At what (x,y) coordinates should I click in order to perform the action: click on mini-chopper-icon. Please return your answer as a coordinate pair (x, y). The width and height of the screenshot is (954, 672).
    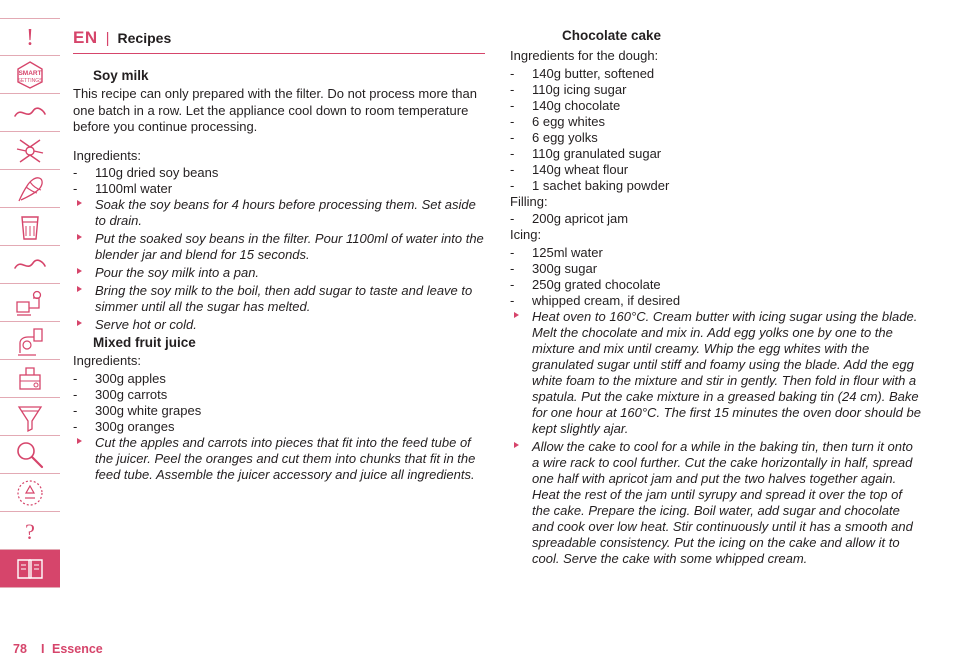
    Looking at the image, I should click on (30, 263).